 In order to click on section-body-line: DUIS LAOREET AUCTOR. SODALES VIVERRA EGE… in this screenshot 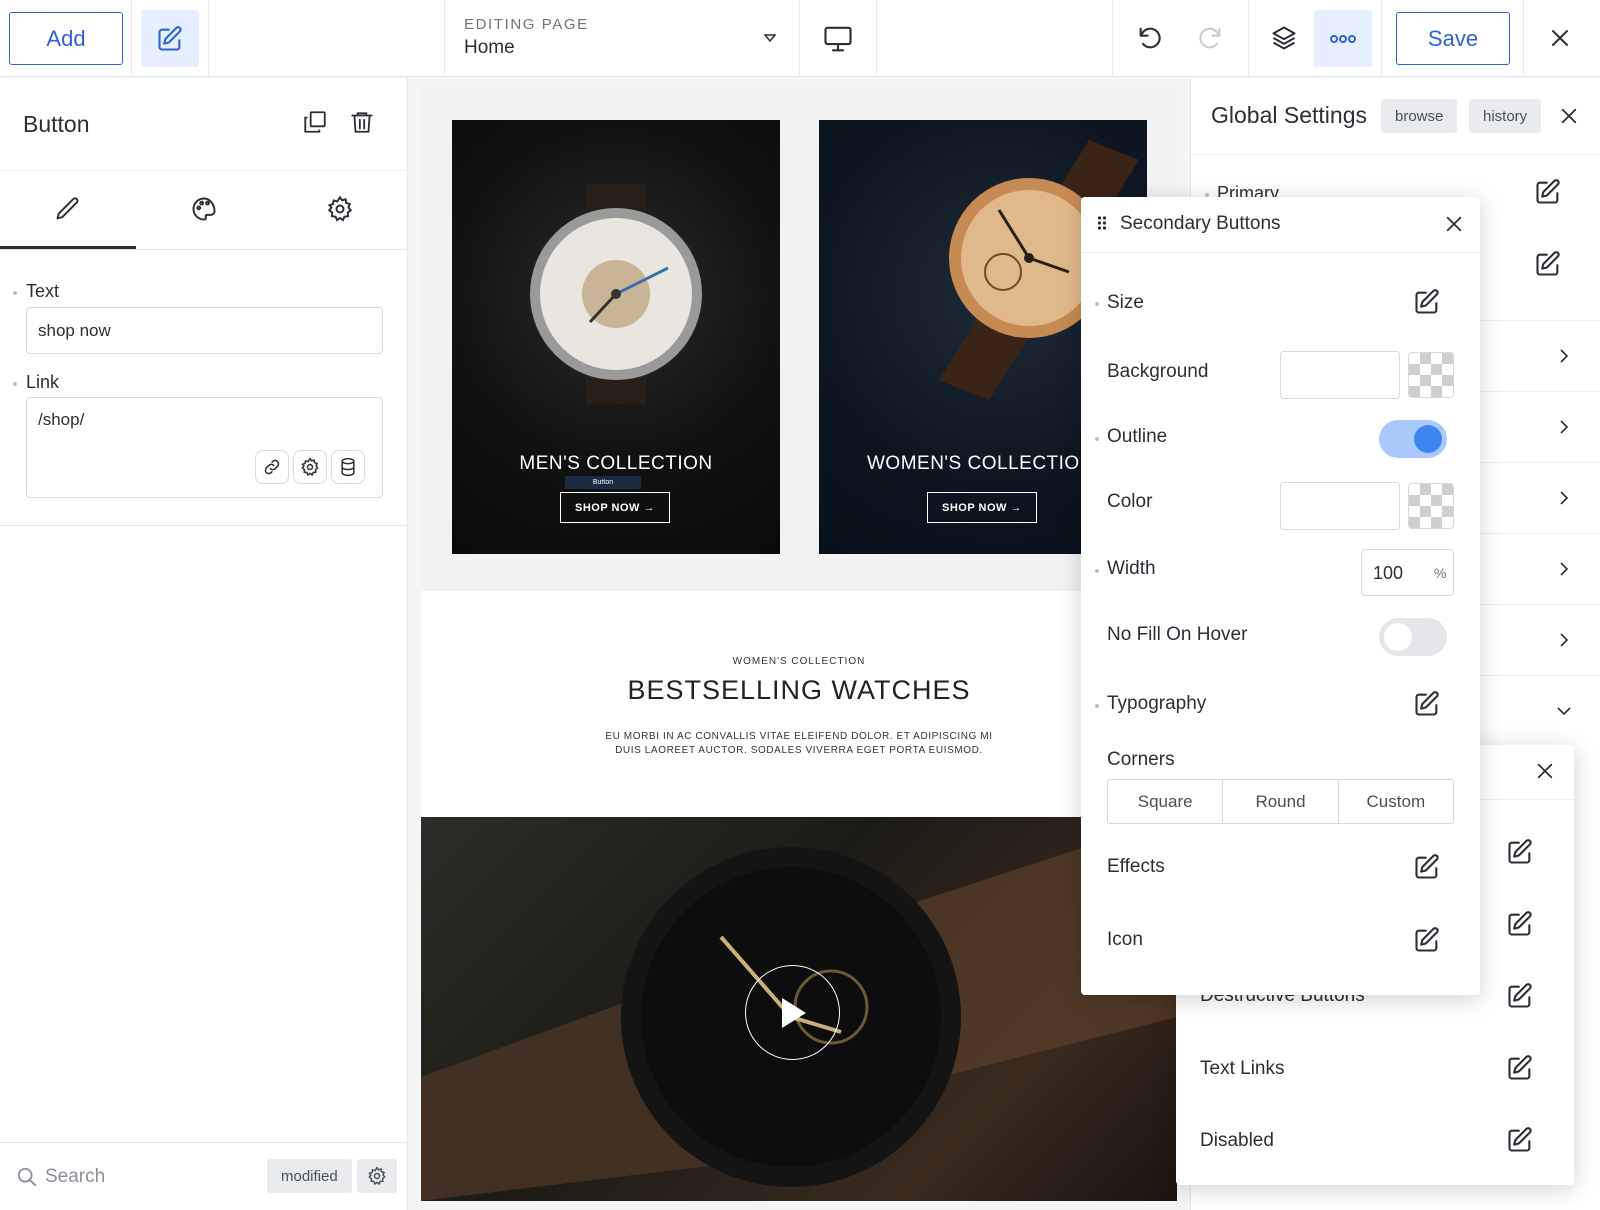, I will do `click(799, 750)`.